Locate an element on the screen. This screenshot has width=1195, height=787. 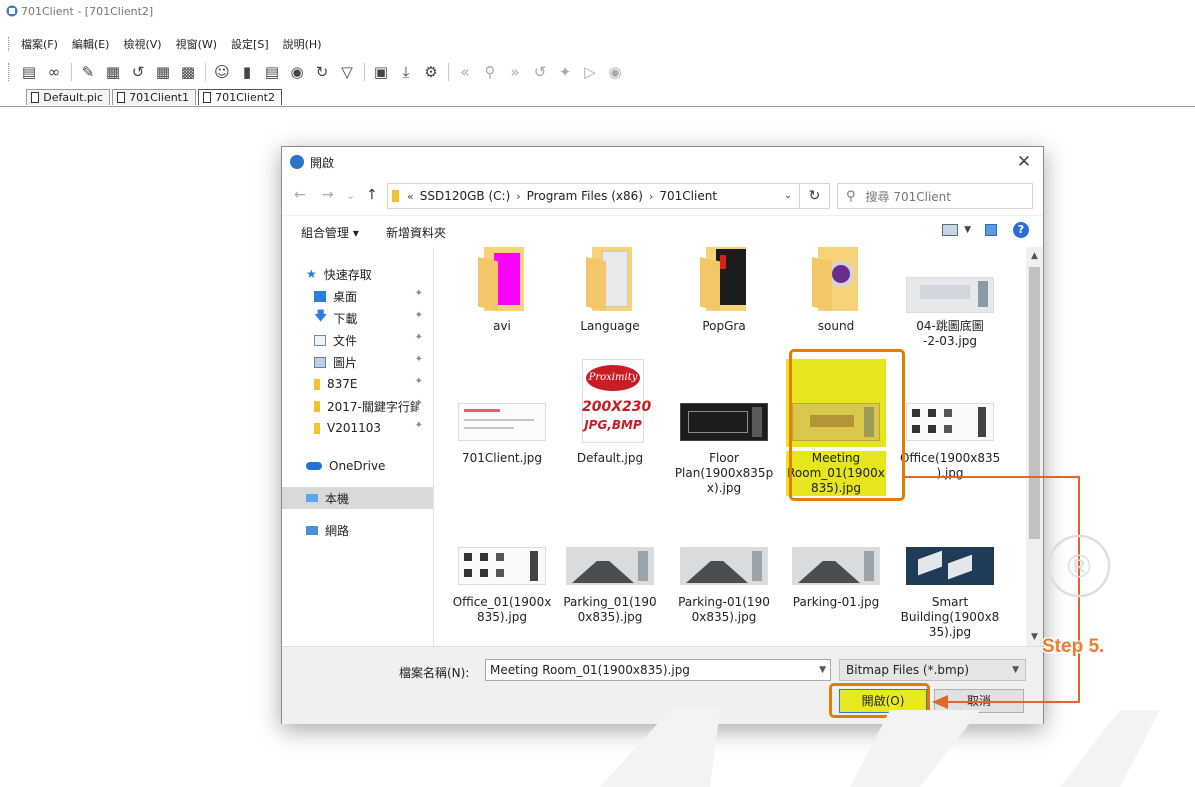
nav-label: V201103 is located at coordinates (354, 428).